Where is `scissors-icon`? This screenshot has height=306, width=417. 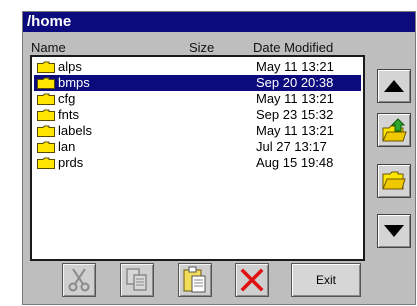
scissors-icon is located at coordinates (79, 280).